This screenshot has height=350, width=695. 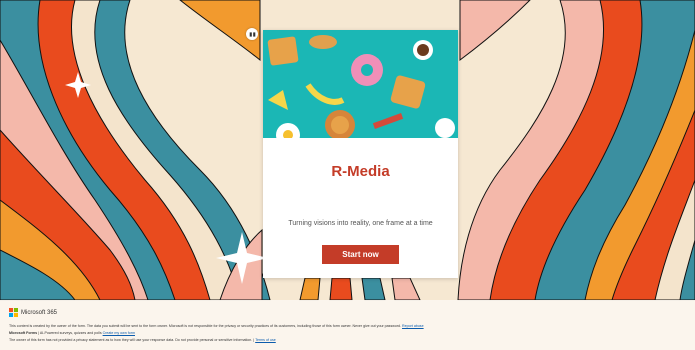 What do you see at coordinates (13, 312) in the screenshot?
I see `microsoft-logo-icon` at bounding box center [13, 312].